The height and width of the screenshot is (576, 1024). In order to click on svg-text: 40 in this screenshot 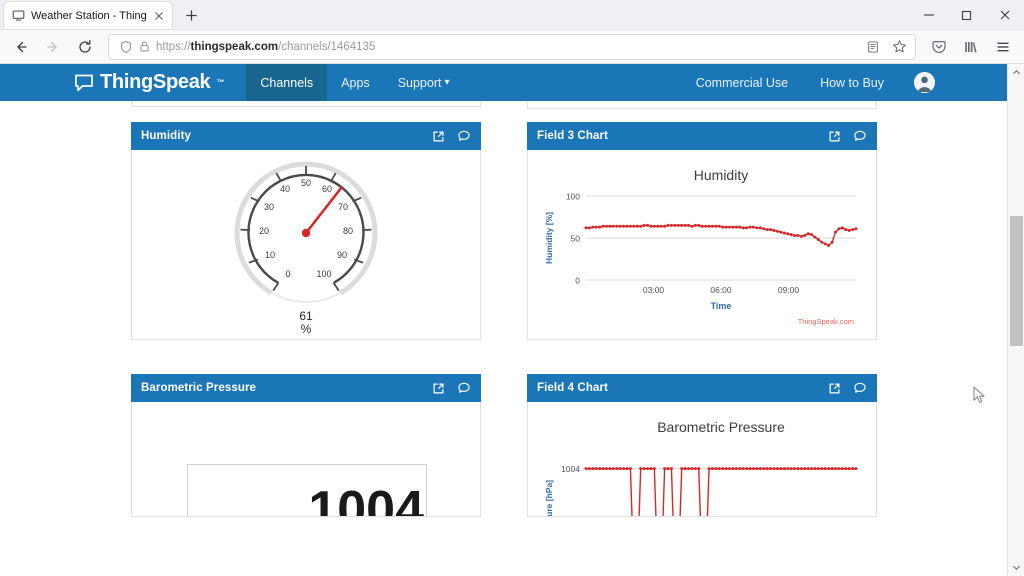, I will do `click(285, 189)`.